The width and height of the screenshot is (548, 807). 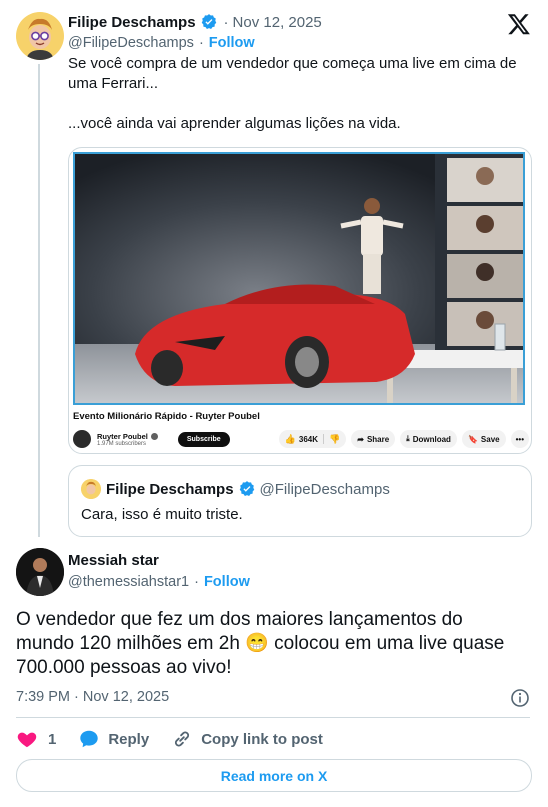 I want to click on save-button: 🔖 Save, so click(x=483, y=439).